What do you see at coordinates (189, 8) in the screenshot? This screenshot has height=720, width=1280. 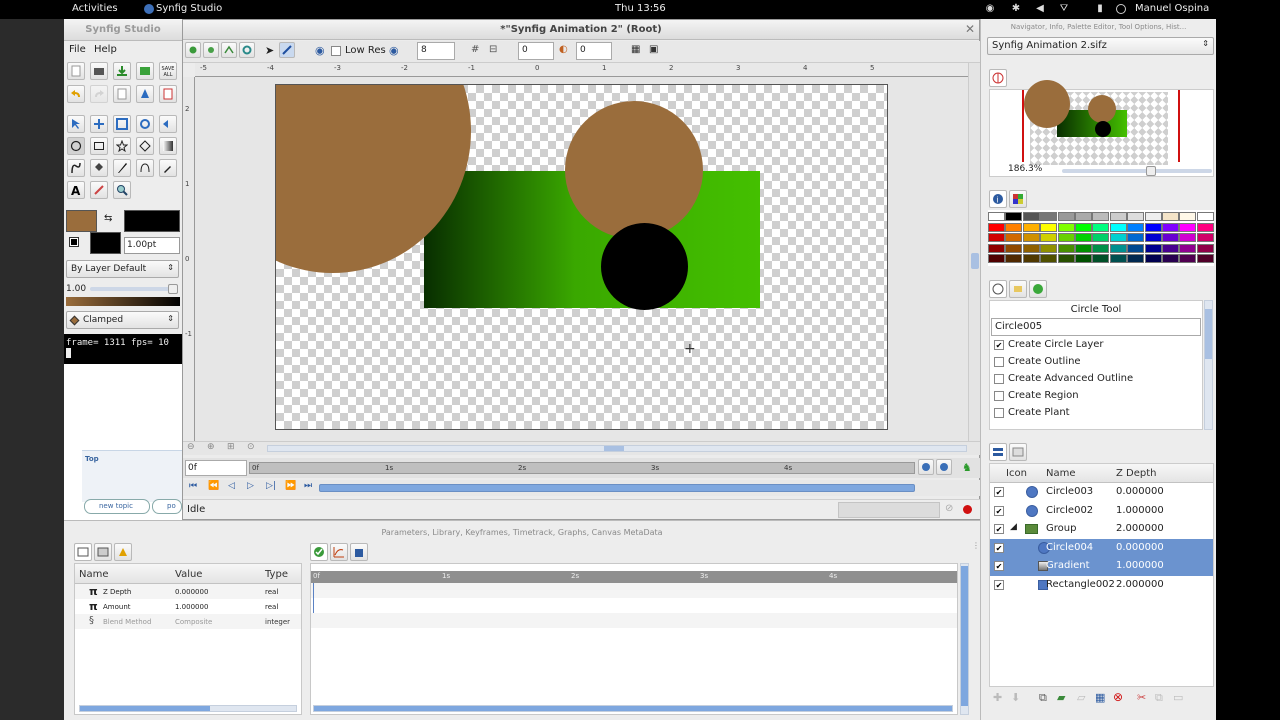 I see `app-menu-label: Synfig Studio` at bounding box center [189, 8].